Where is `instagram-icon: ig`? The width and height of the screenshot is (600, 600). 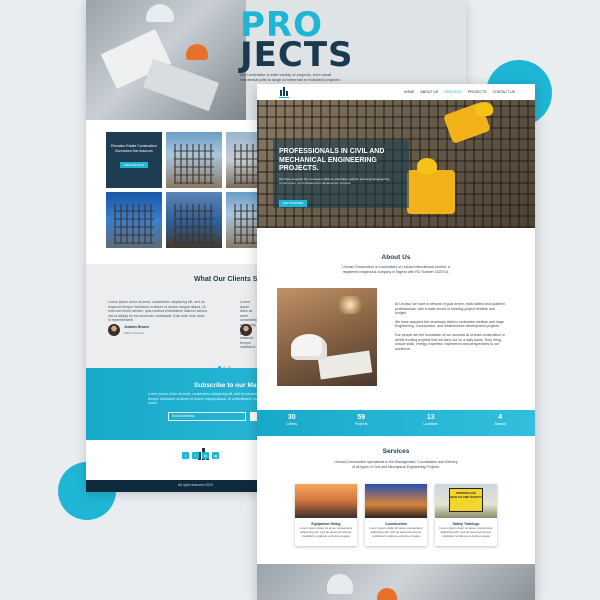 instagram-icon: ig is located at coordinates (215, 455).